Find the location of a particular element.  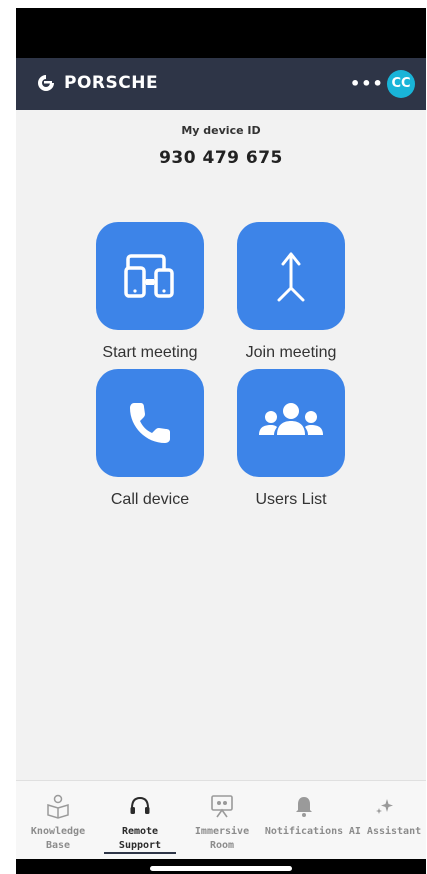

device-id-value: 930 479 675 is located at coordinates (221, 158).